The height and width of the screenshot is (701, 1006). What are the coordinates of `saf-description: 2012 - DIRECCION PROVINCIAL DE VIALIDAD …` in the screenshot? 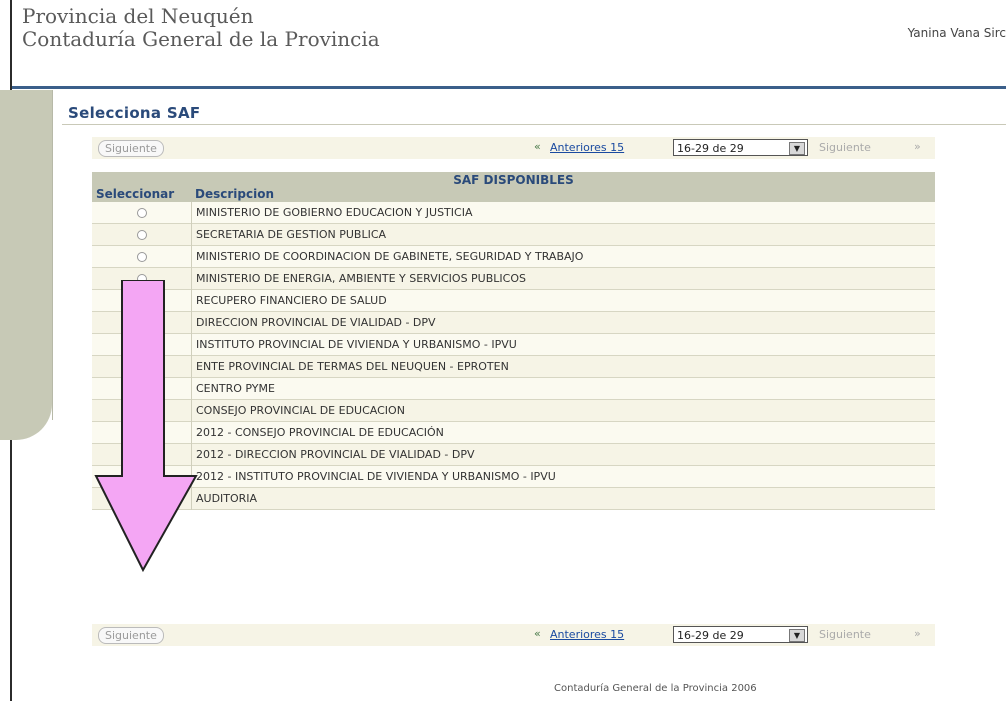 It's located at (335, 454).